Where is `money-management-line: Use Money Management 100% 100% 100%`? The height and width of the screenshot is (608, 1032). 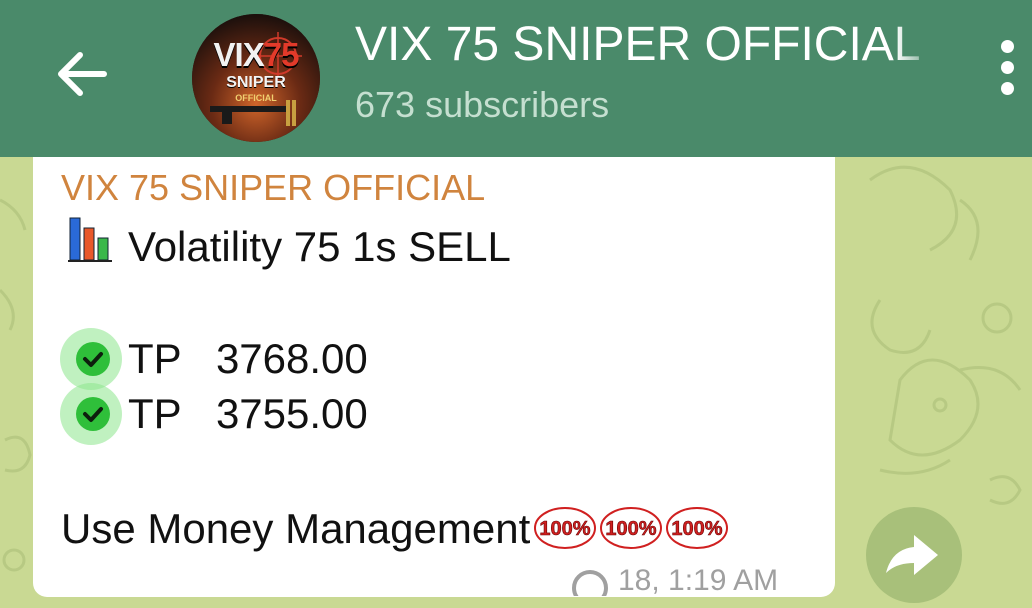 money-management-line: Use Money Management 100% 100% 100% is located at coordinates (395, 529).